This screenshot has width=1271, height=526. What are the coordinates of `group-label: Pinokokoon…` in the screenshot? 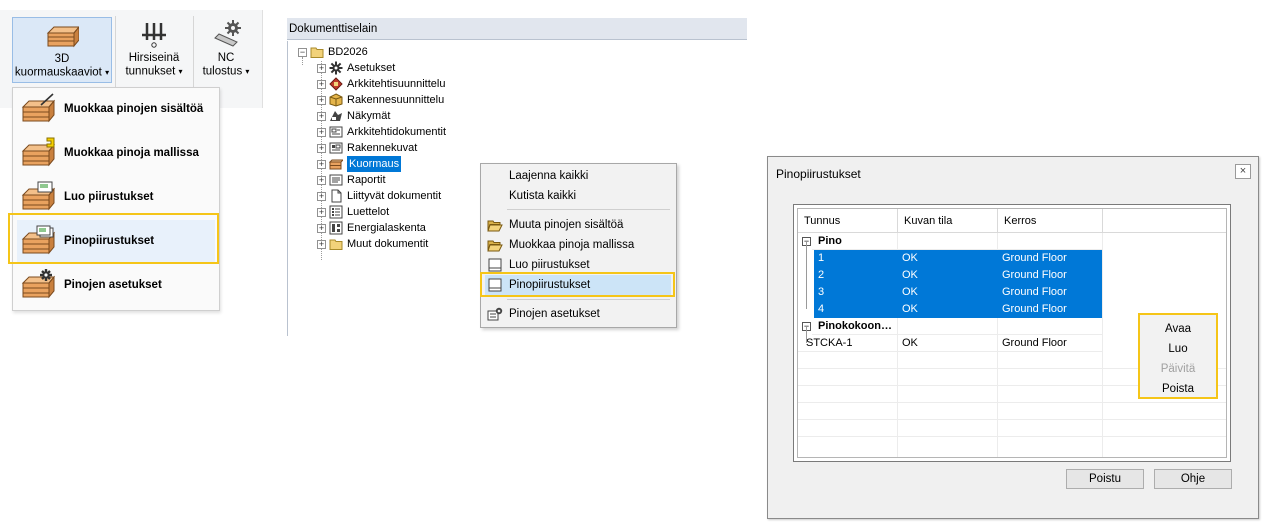 It's located at (855, 326).